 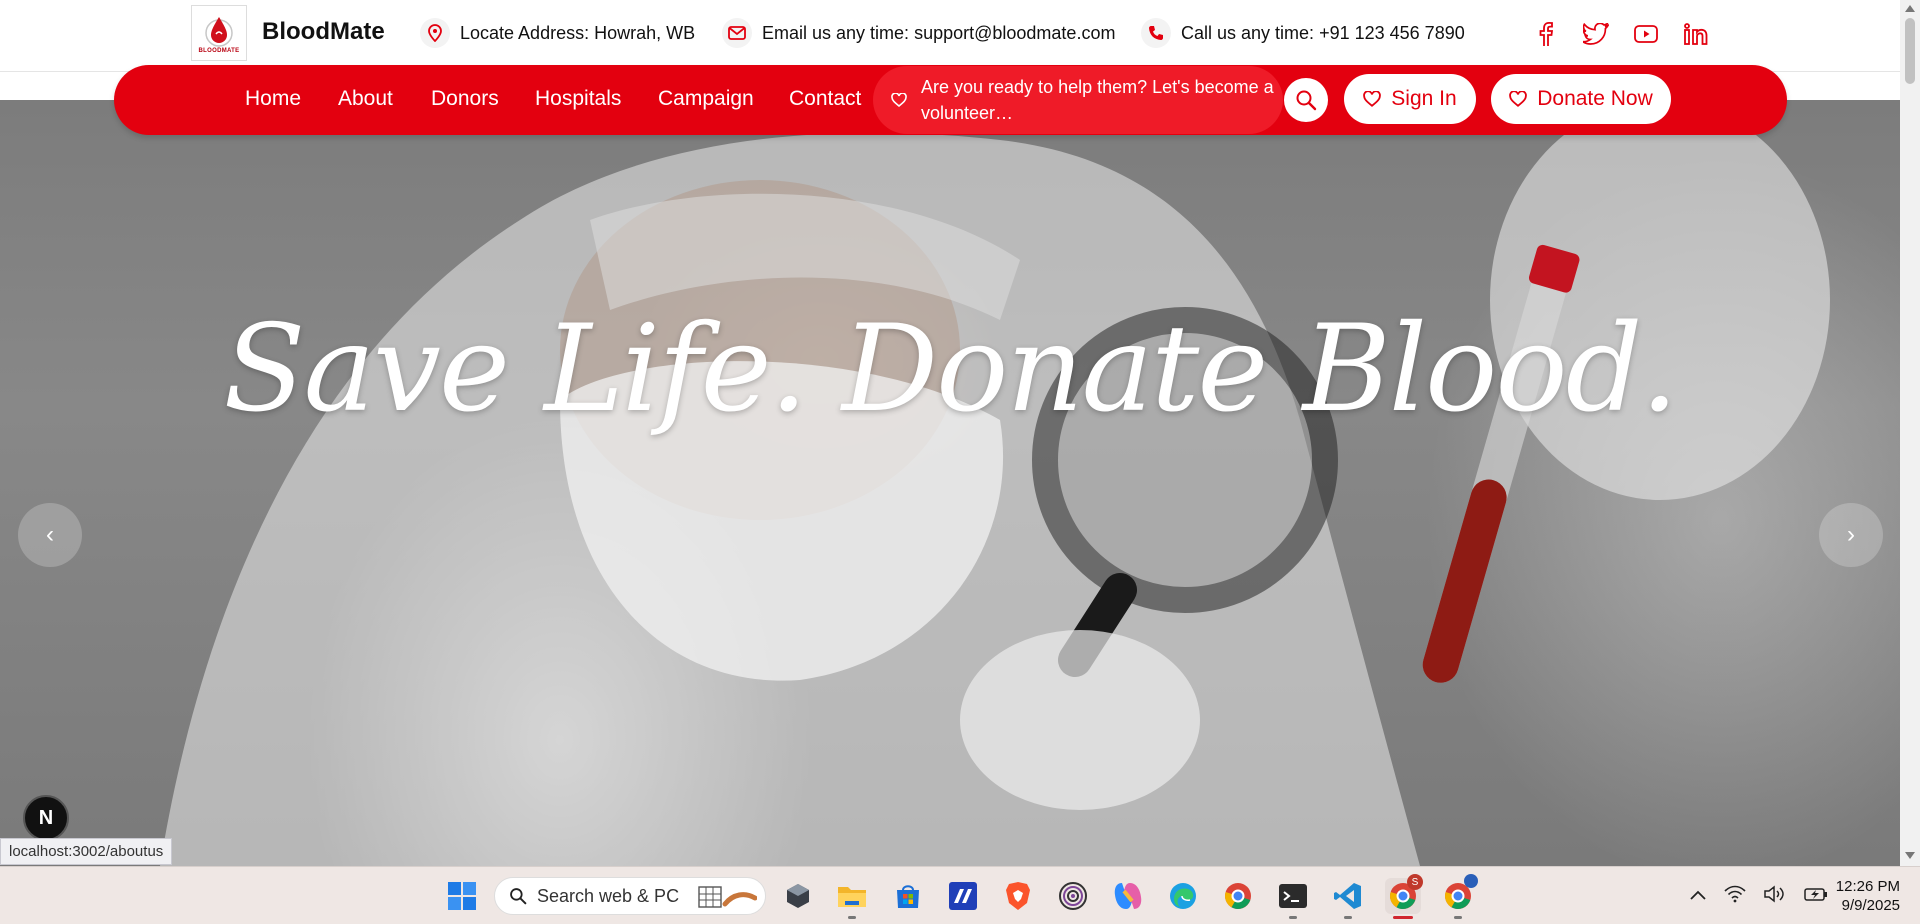 What do you see at coordinates (1424, 98) in the screenshot?
I see `sign-in-label: Sign In` at bounding box center [1424, 98].